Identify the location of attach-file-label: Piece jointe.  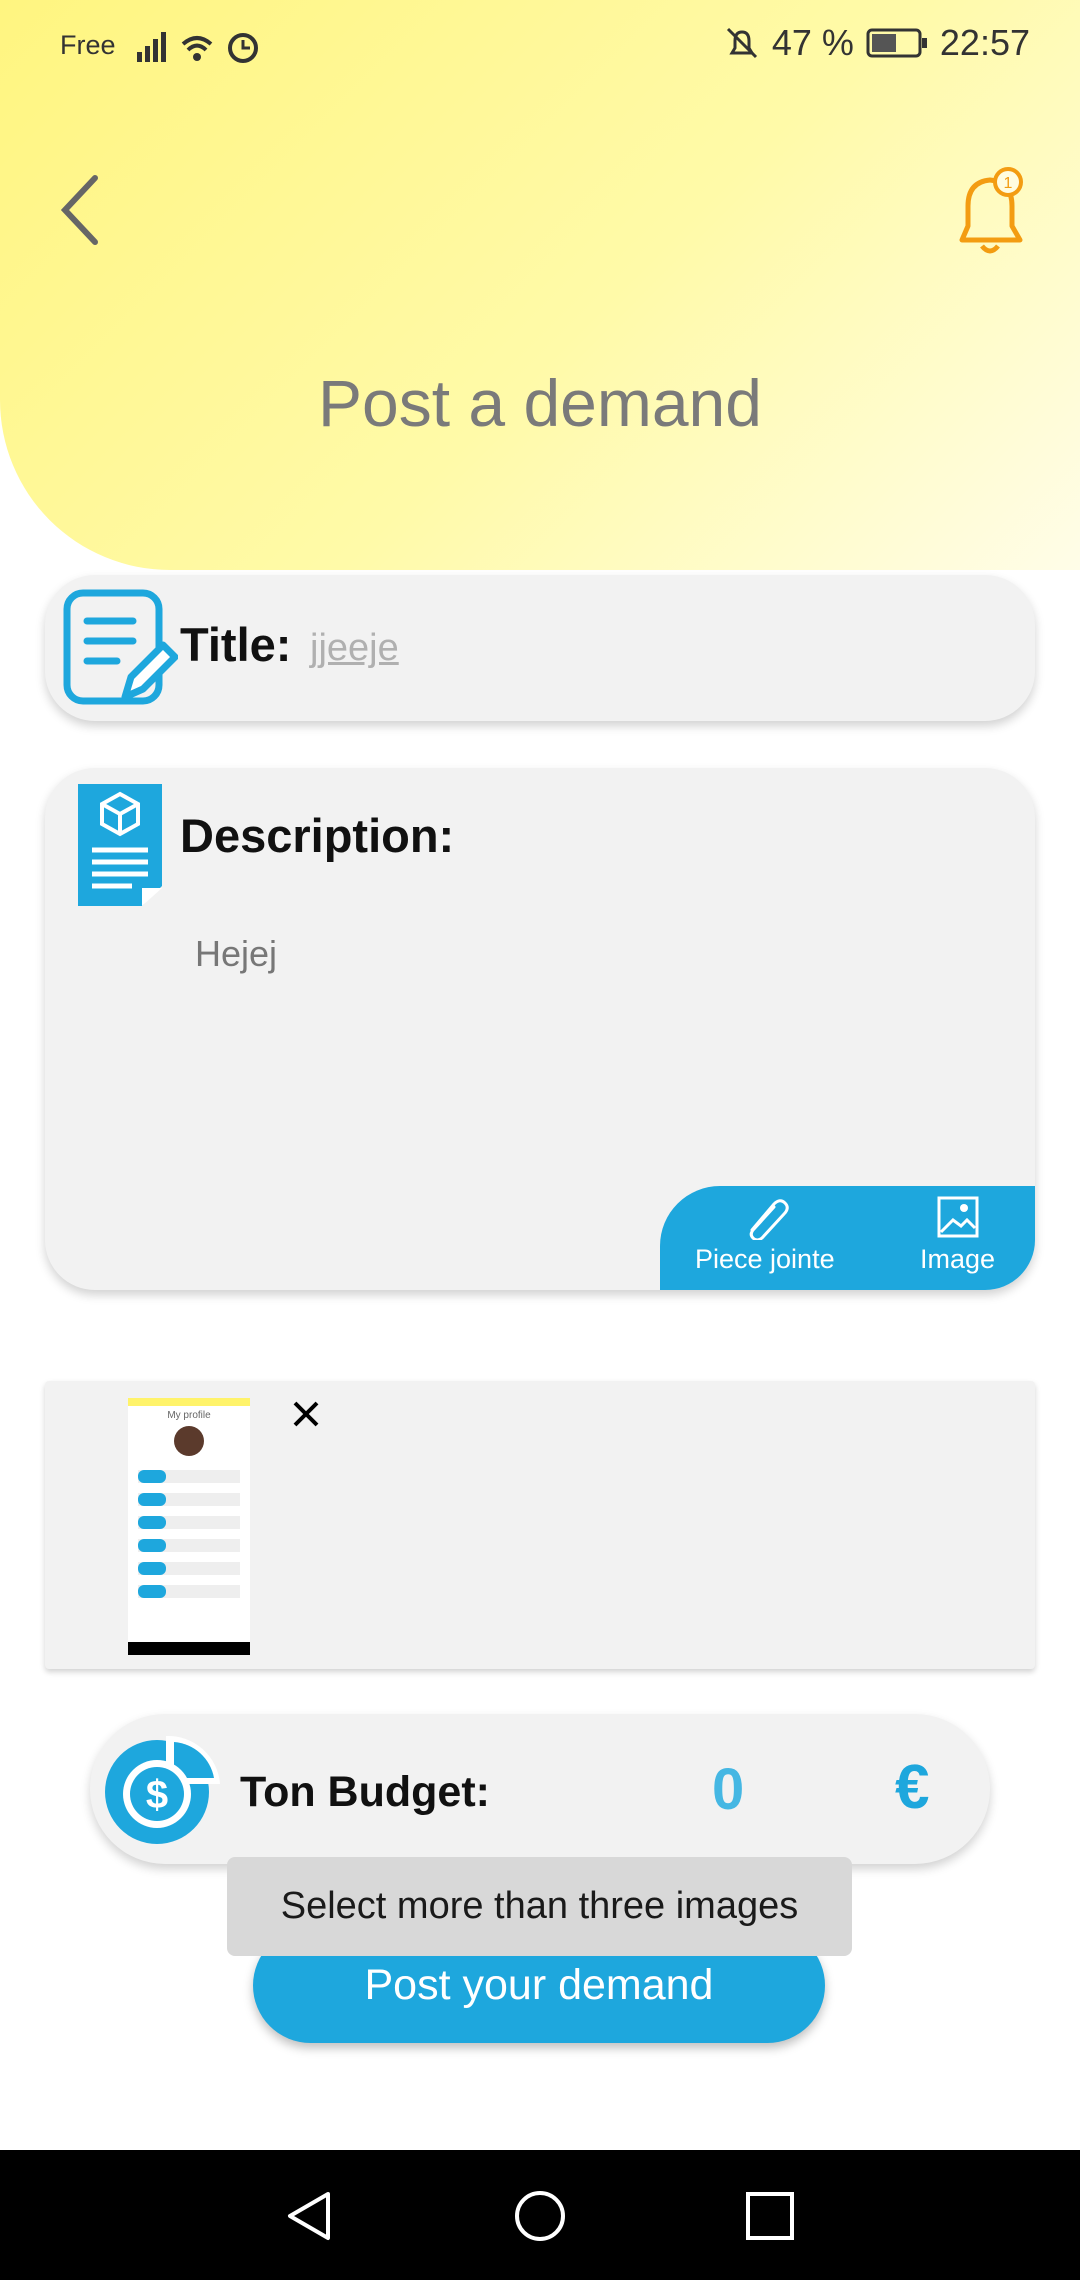
(765, 1259).